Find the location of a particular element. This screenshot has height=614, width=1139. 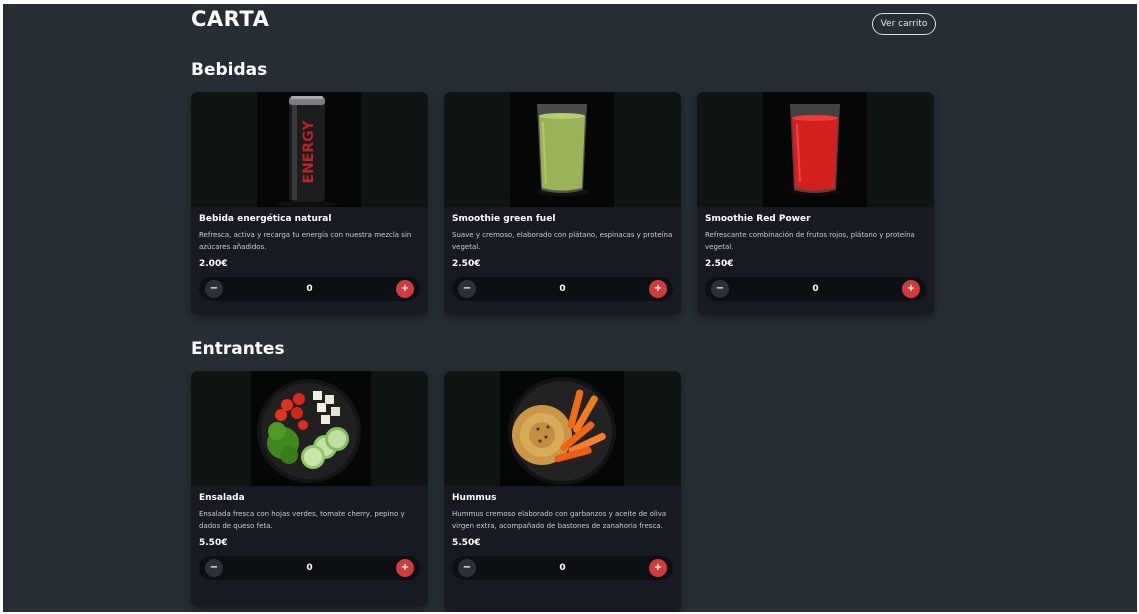

salad-bowl-image is located at coordinates (311, 428).